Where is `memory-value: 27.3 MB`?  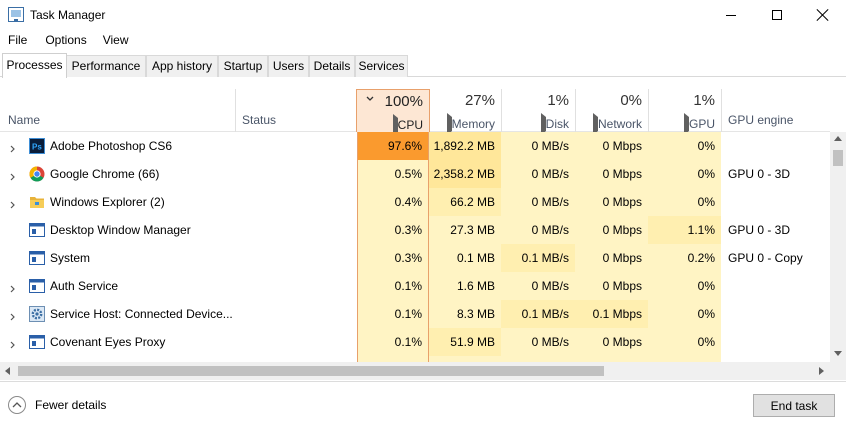
memory-value: 27.3 MB is located at coordinates (465, 230).